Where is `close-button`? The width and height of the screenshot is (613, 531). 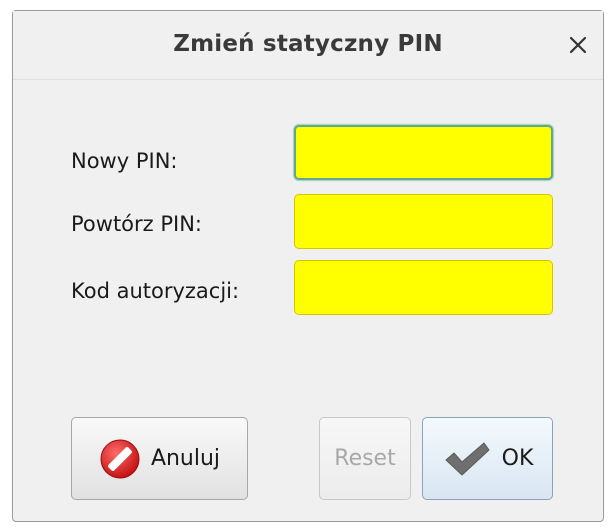 close-button is located at coordinates (578, 45).